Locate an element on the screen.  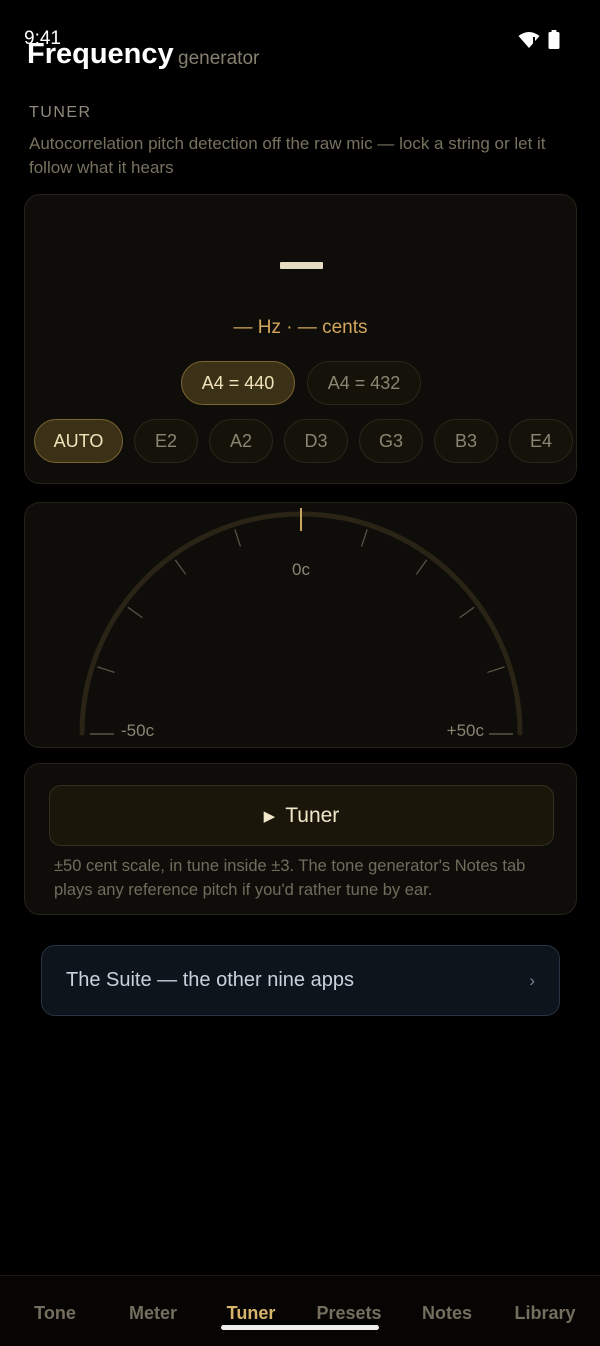
detected-note-placeholder is located at coordinates (301, 265).